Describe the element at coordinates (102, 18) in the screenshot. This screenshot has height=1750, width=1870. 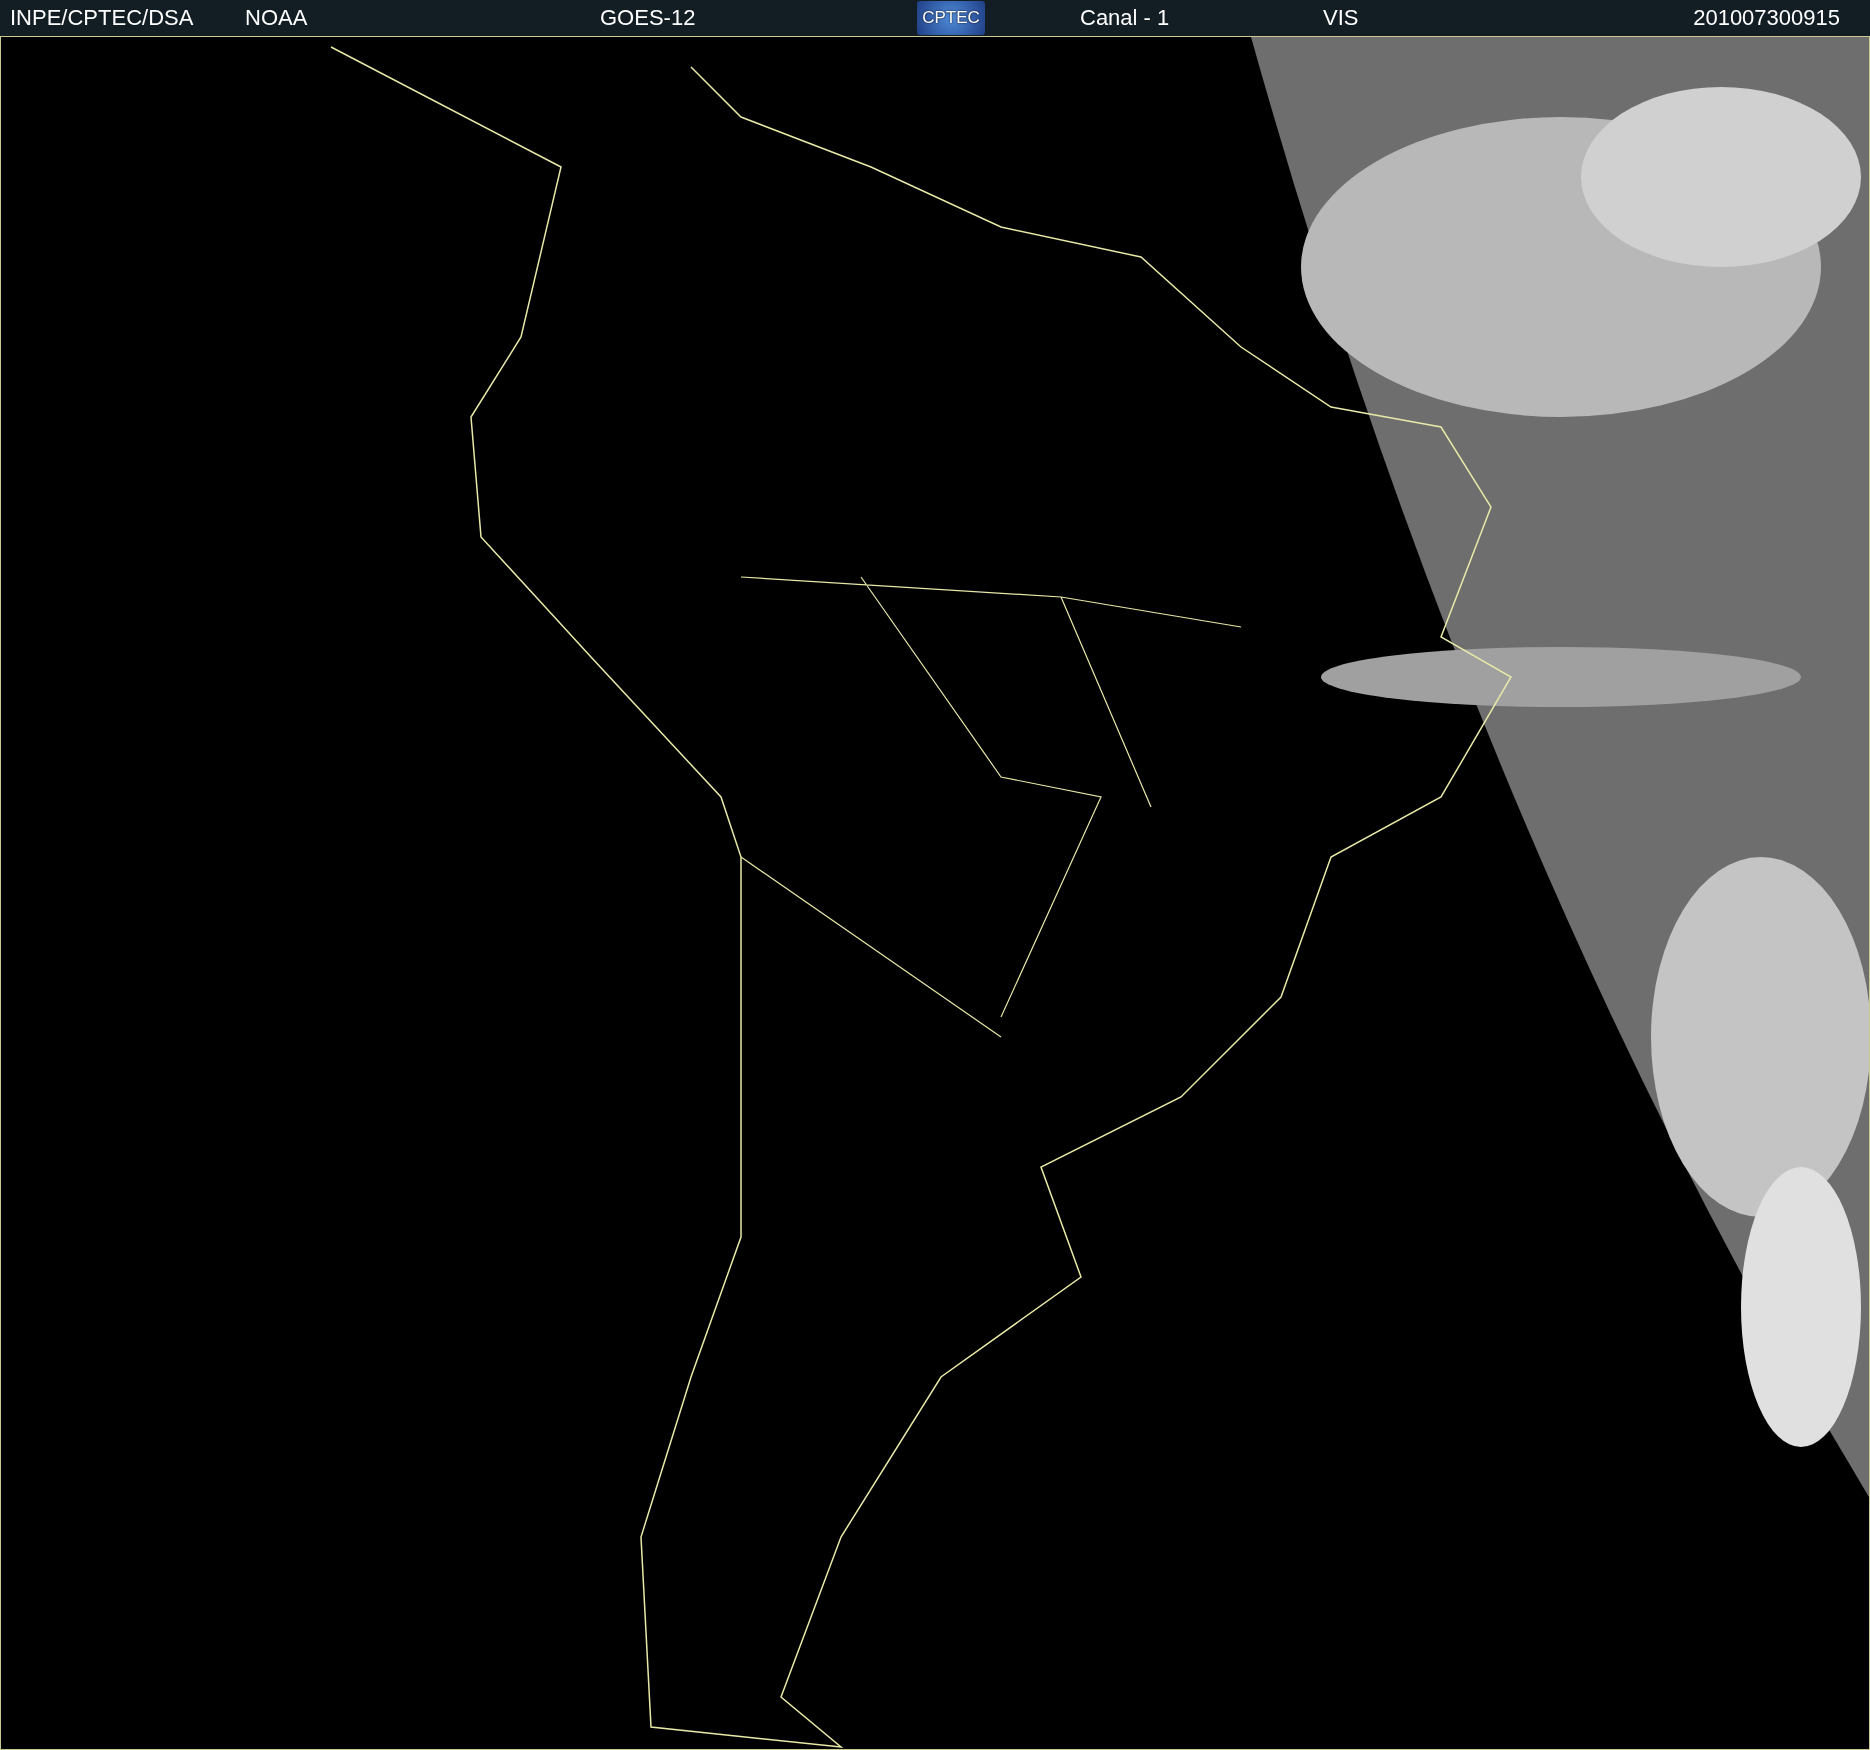
I see `source-label: INPE/CPTEC/DSA` at that location.